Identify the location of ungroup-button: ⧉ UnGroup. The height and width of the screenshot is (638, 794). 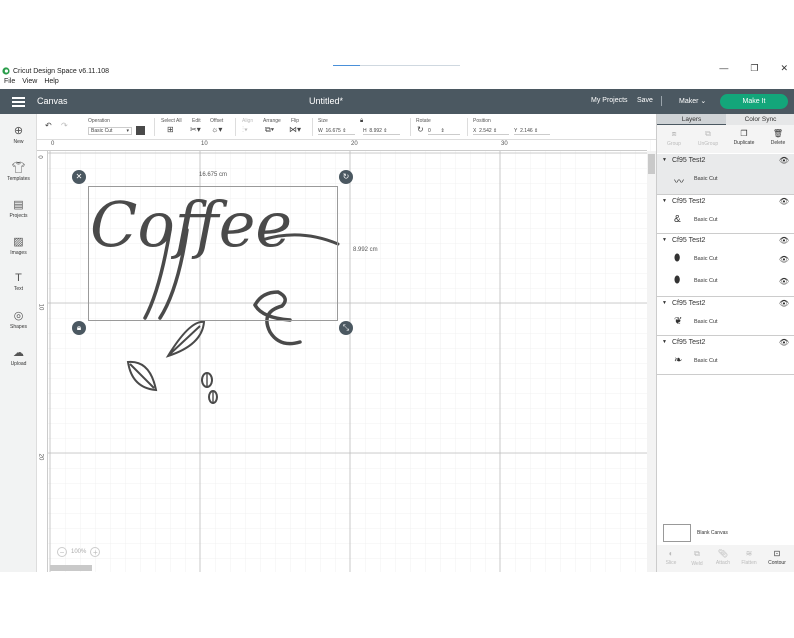
(708, 138).